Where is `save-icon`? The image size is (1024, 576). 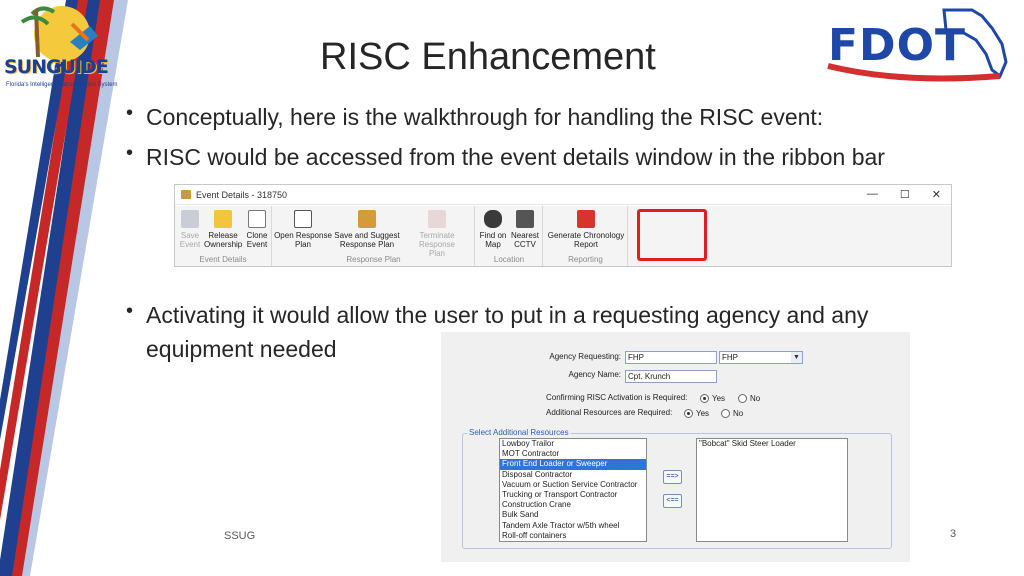
save-icon is located at coordinates (190, 219).